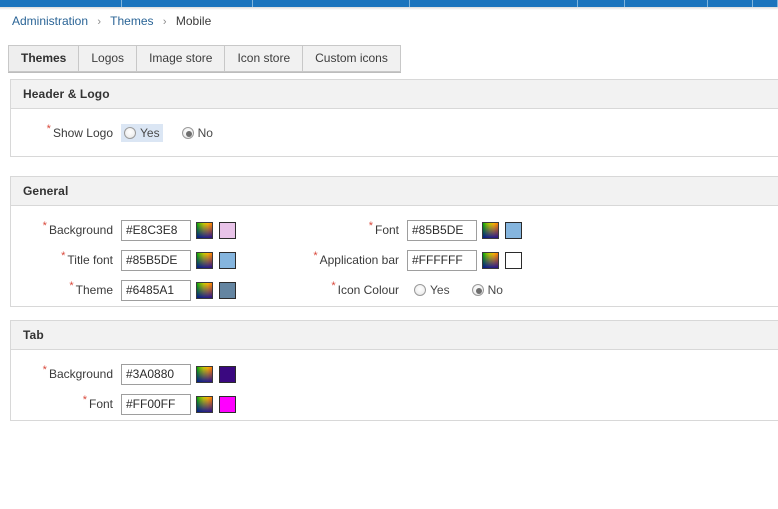  I want to click on label-general-background-text: Background, so click(80, 230).